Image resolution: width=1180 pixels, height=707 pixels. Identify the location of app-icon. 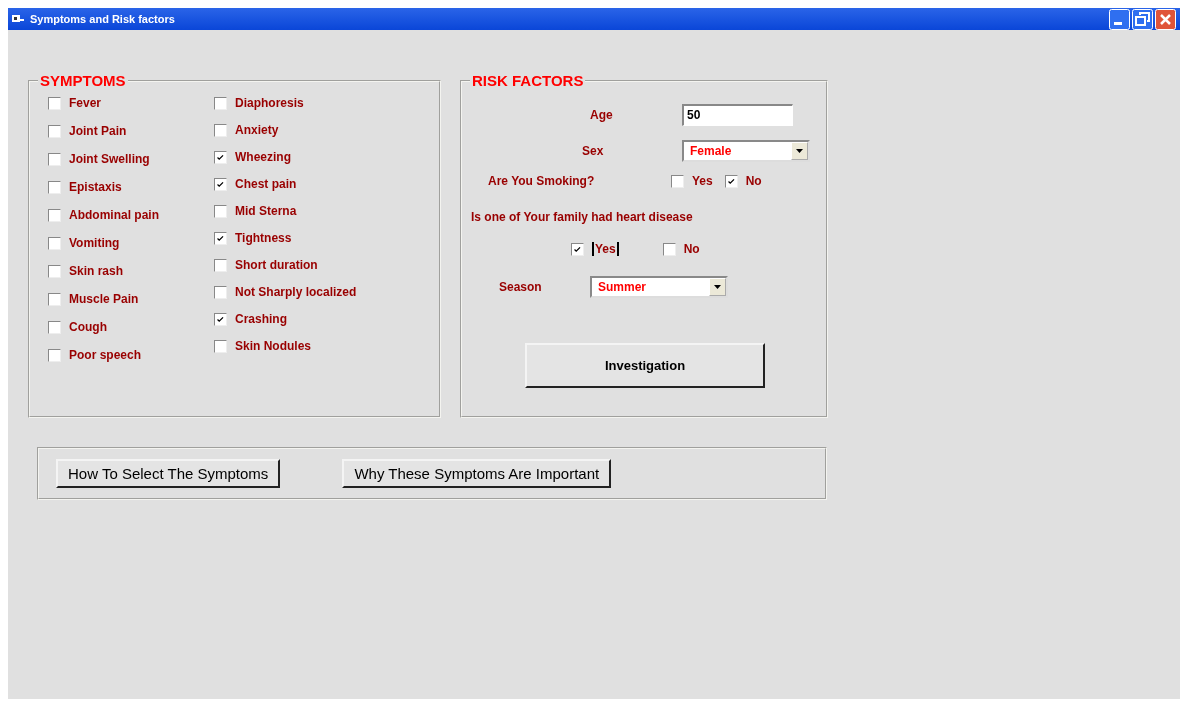
(18, 19).